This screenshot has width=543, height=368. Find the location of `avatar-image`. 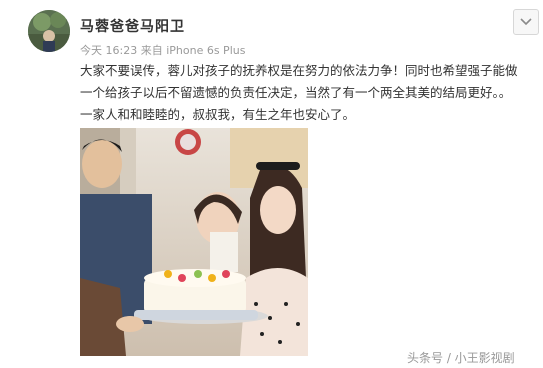

avatar-image is located at coordinates (49, 31).